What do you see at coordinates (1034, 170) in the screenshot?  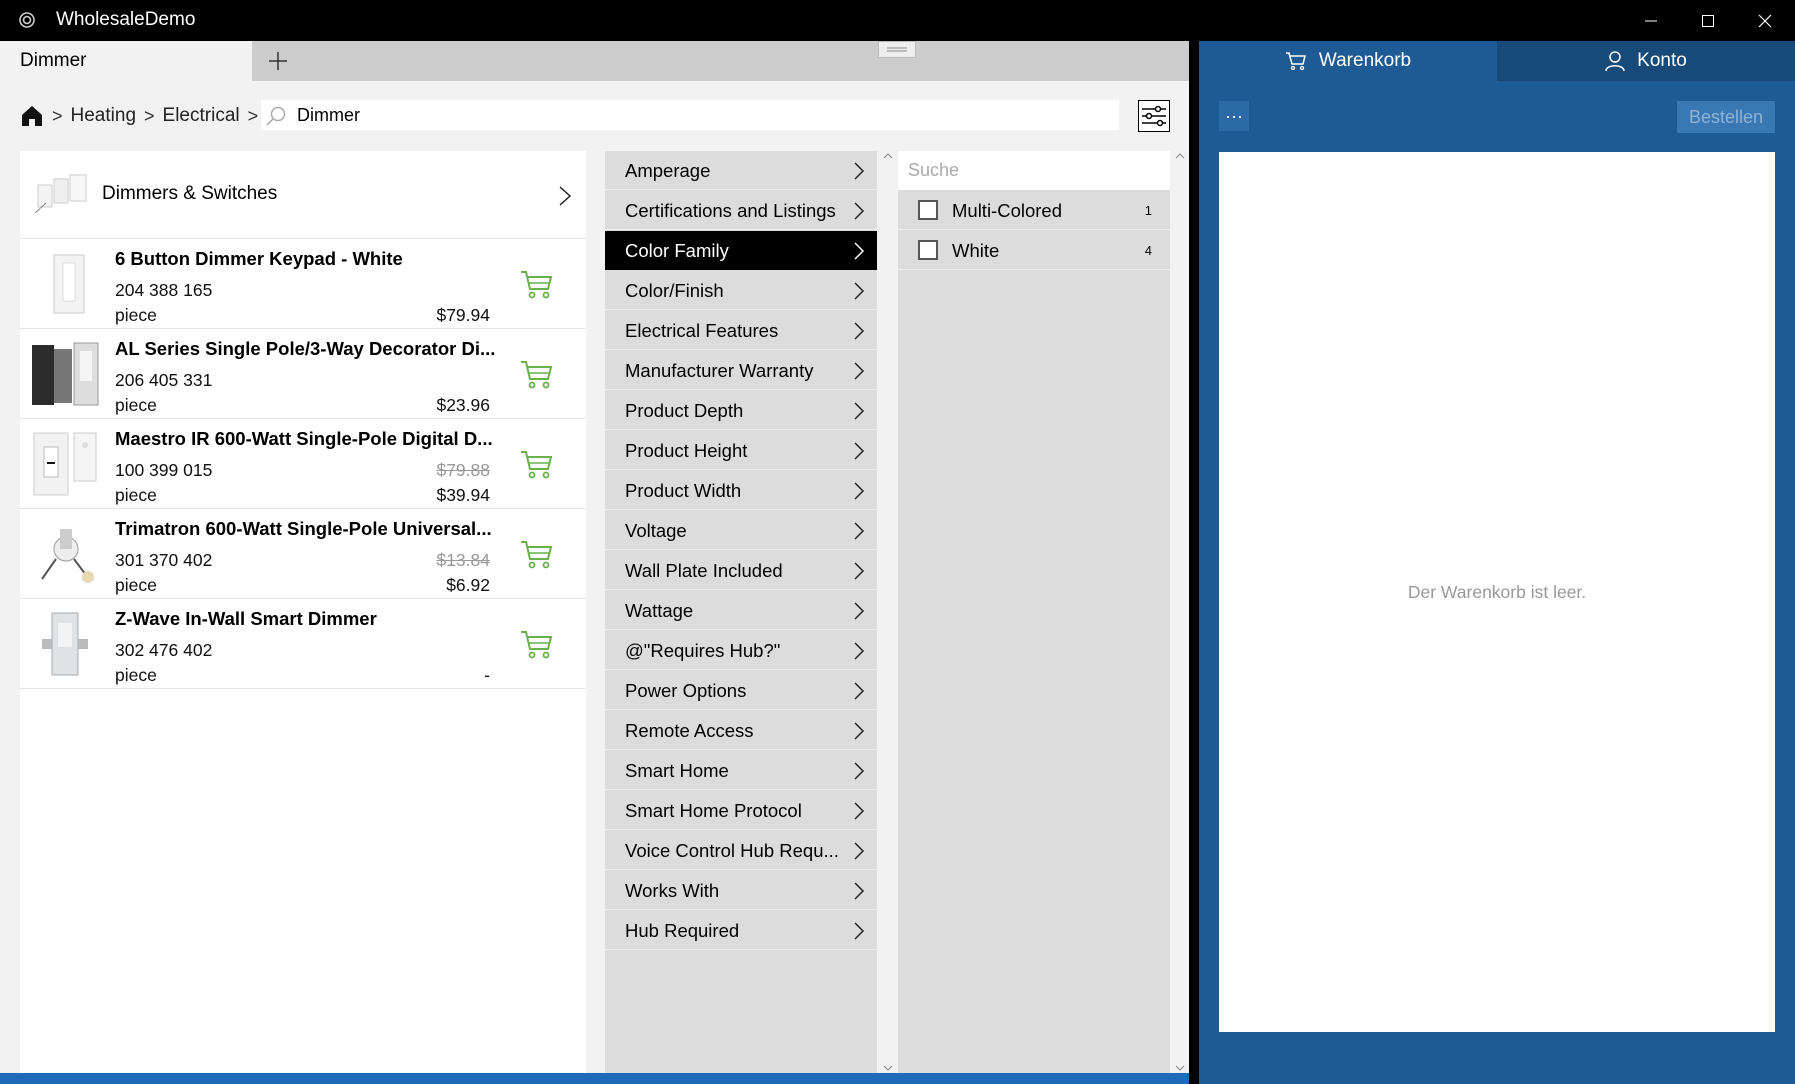 I see `values-search-input: Suche` at bounding box center [1034, 170].